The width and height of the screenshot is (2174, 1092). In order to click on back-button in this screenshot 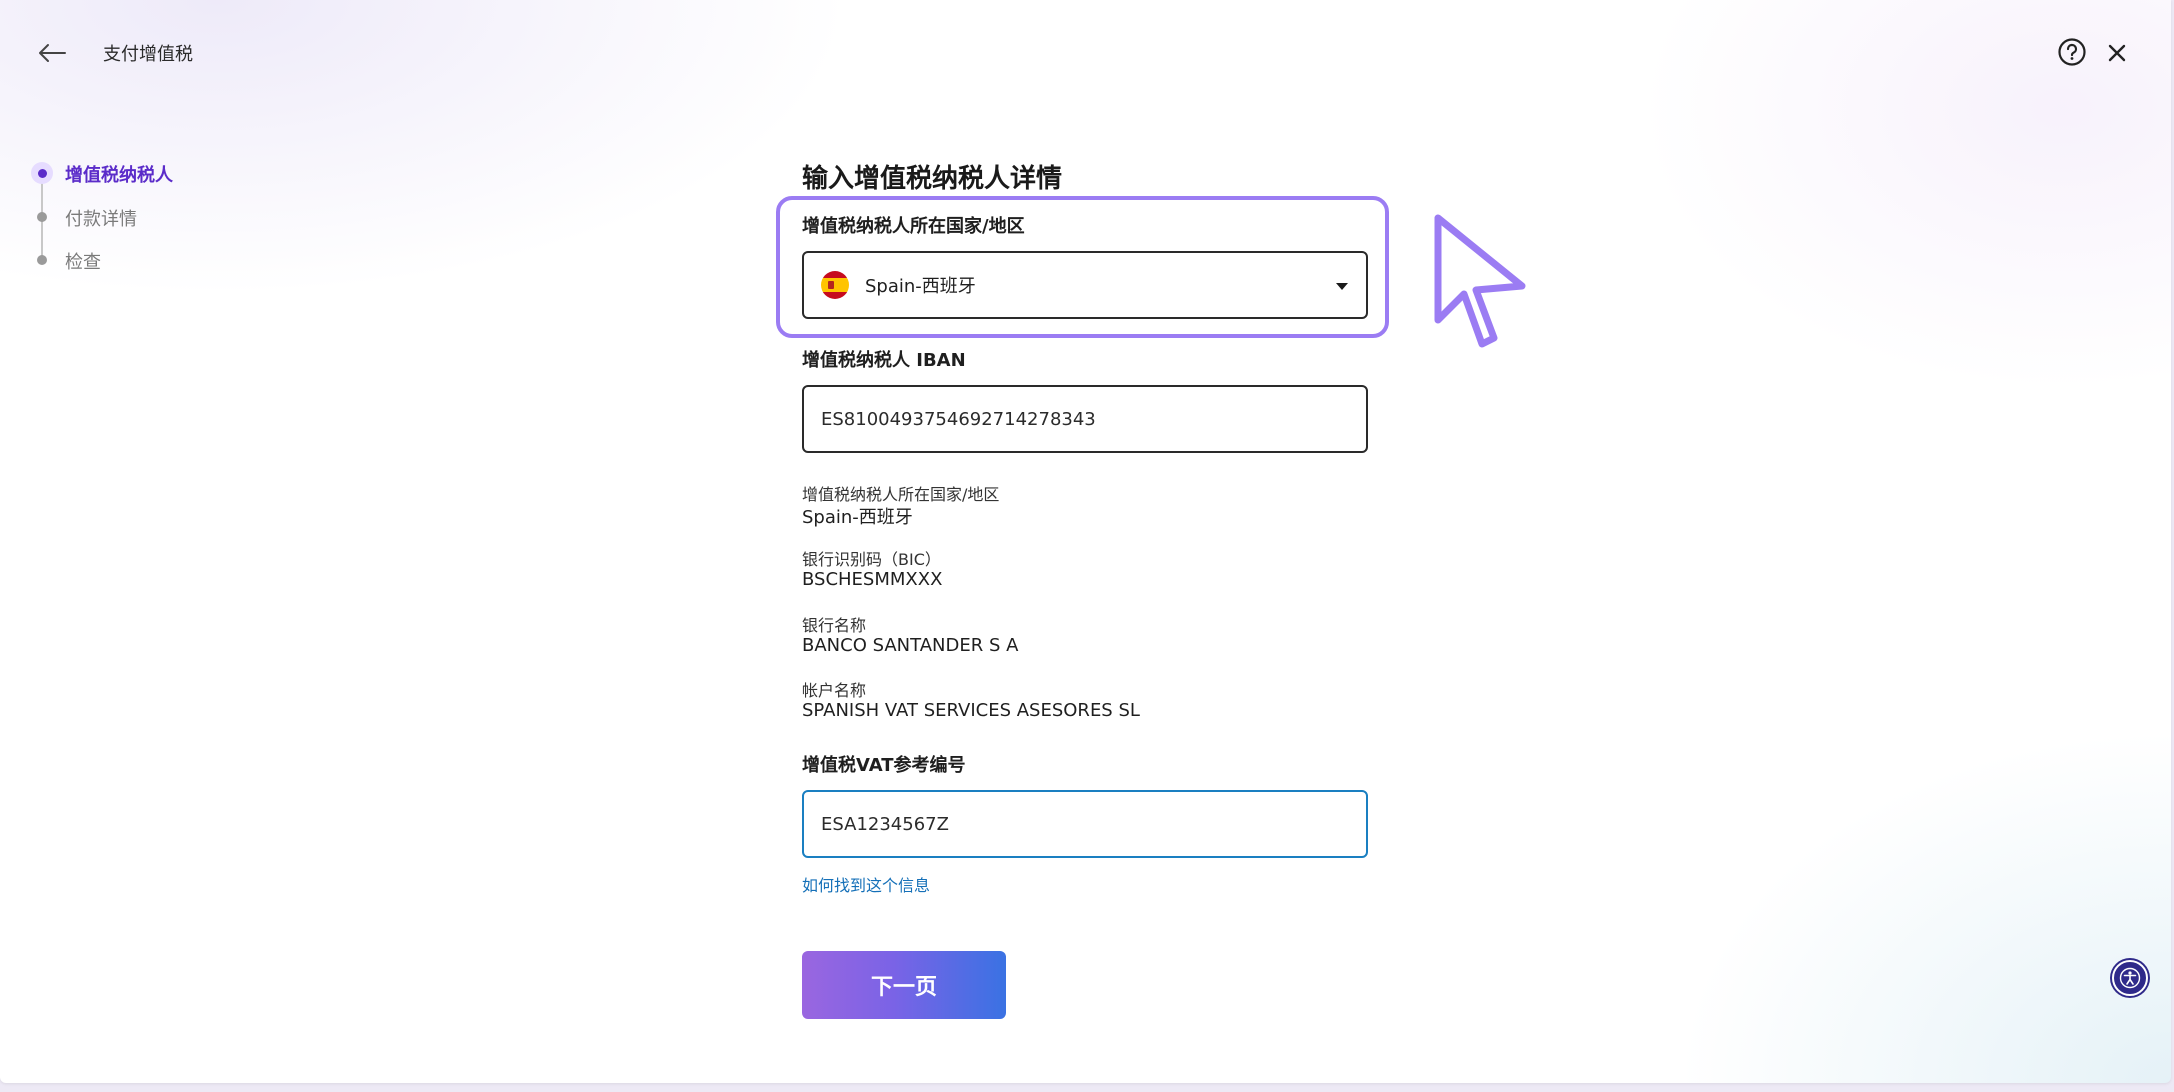, I will do `click(52, 53)`.